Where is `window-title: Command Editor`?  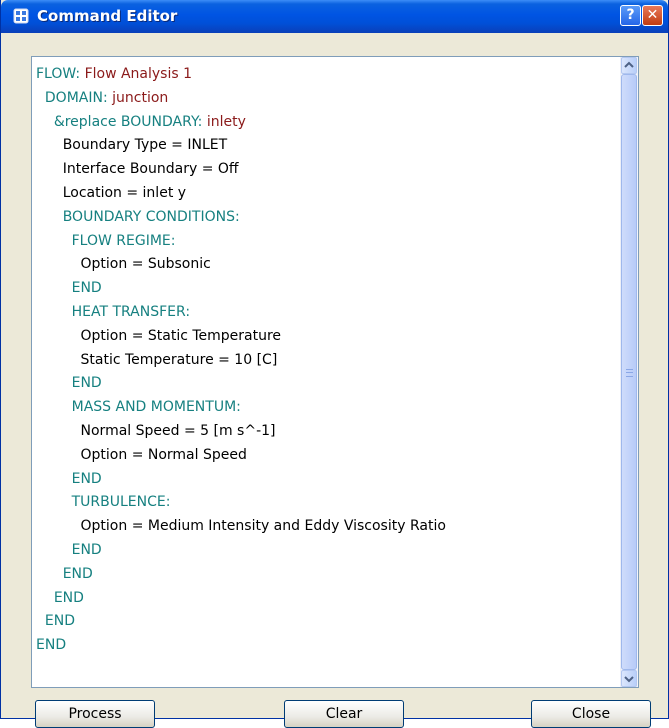
window-title: Command Editor is located at coordinates (107, 16).